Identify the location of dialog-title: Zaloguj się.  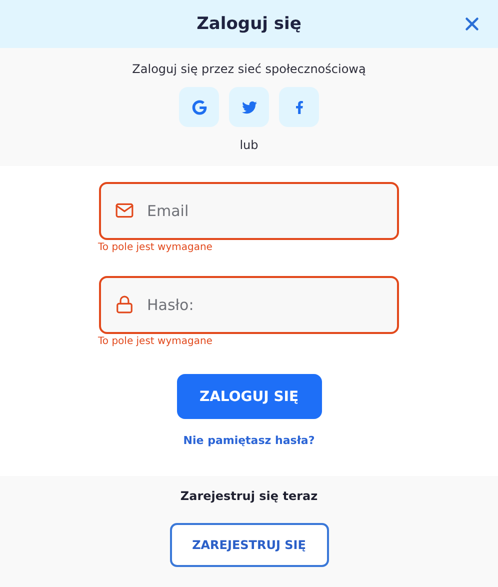
(249, 24).